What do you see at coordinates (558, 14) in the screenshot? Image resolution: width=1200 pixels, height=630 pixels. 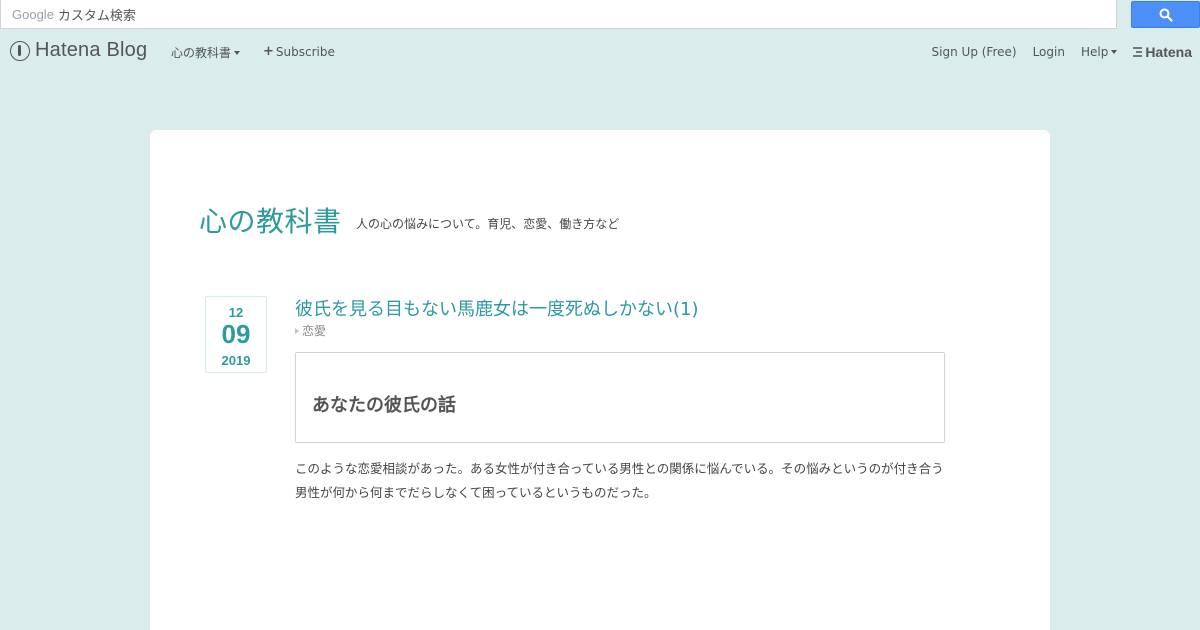 I see `search-input: Google カスタム検索` at bounding box center [558, 14].